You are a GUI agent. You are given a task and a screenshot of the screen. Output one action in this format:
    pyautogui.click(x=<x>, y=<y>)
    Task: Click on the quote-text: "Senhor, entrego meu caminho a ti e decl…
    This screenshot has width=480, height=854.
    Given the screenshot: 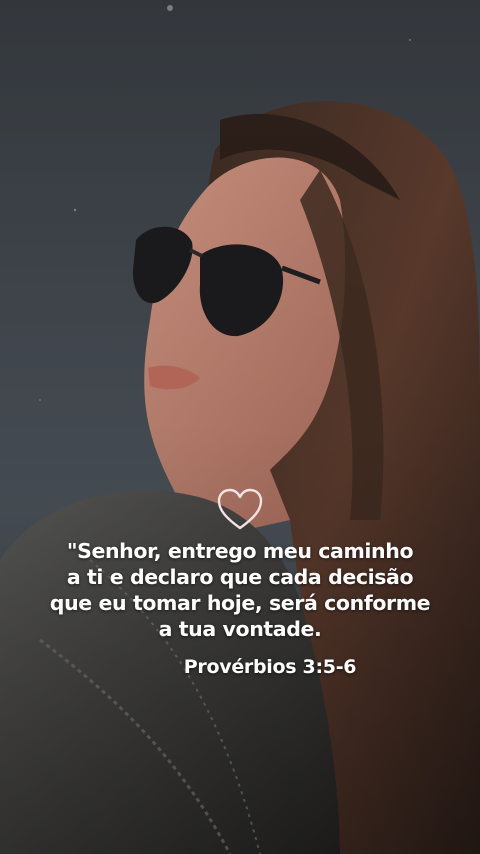 What is the action you would take?
    pyautogui.click(x=240, y=590)
    